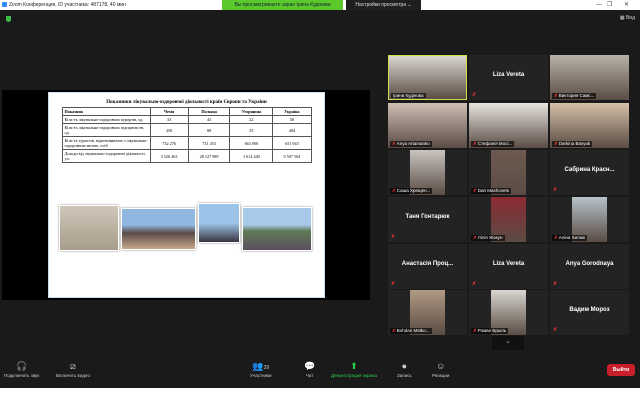  What do you see at coordinates (251, 119) in the screenshot?
I see `table-cell: 22` at bounding box center [251, 119].